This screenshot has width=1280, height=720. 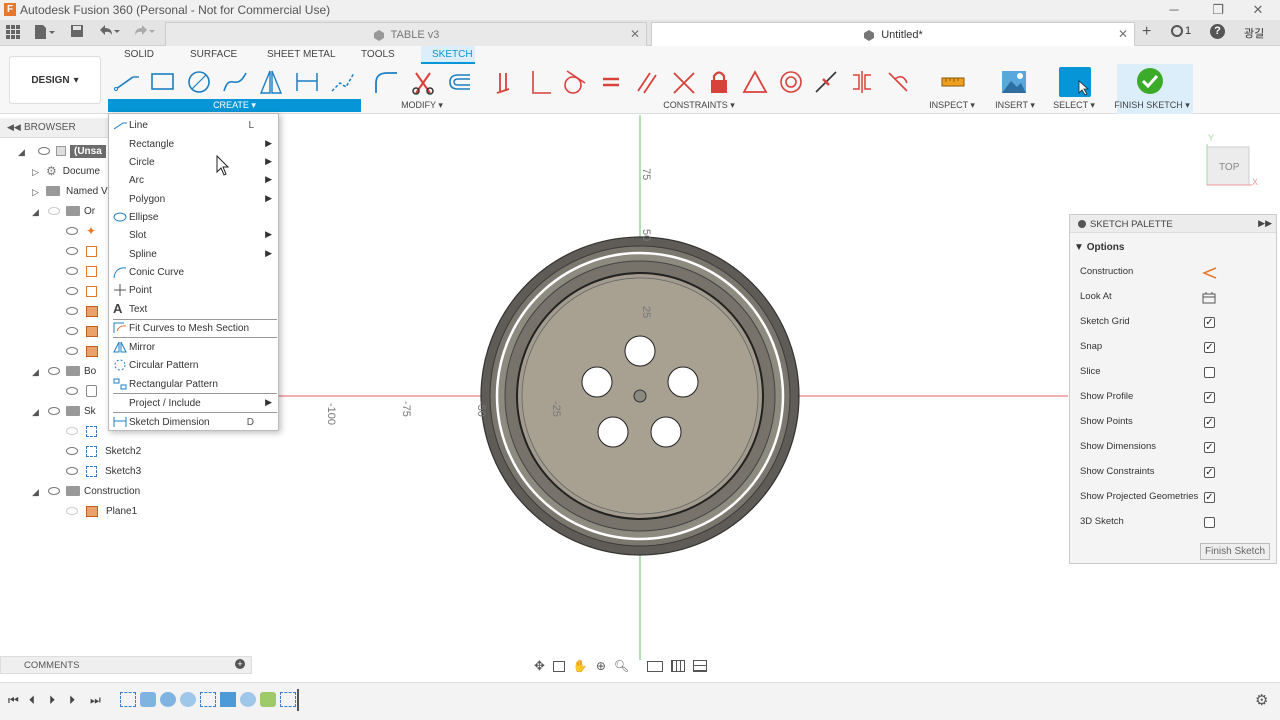 What do you see at coordinates (13, 700) in the screenshot?
I see `go-to-start-icon: ⏮` at bounding box center [13, 700].